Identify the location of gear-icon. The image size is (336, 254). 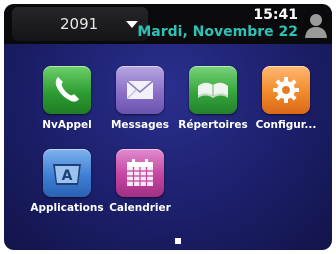
(286, 90).